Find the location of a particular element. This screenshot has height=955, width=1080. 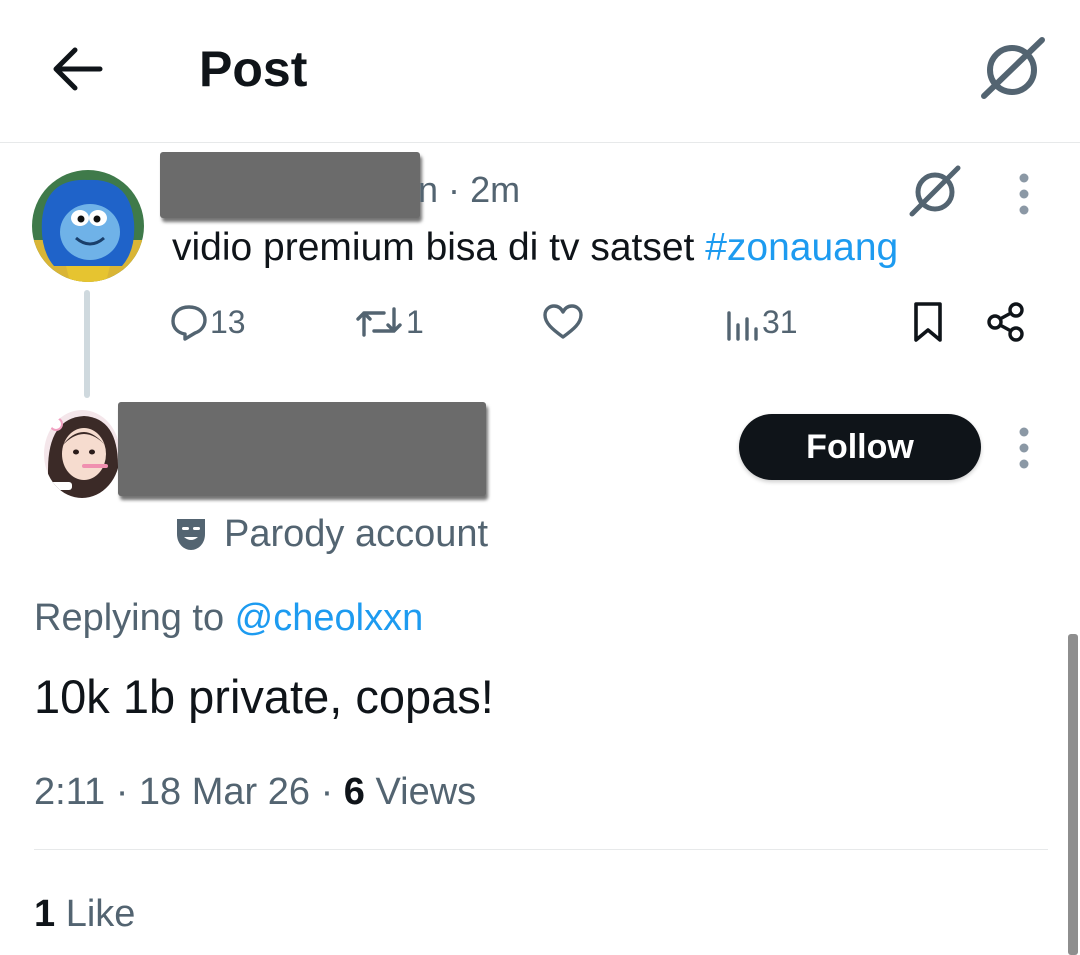

reply-count: 13 is located at coordinates (228, 321).